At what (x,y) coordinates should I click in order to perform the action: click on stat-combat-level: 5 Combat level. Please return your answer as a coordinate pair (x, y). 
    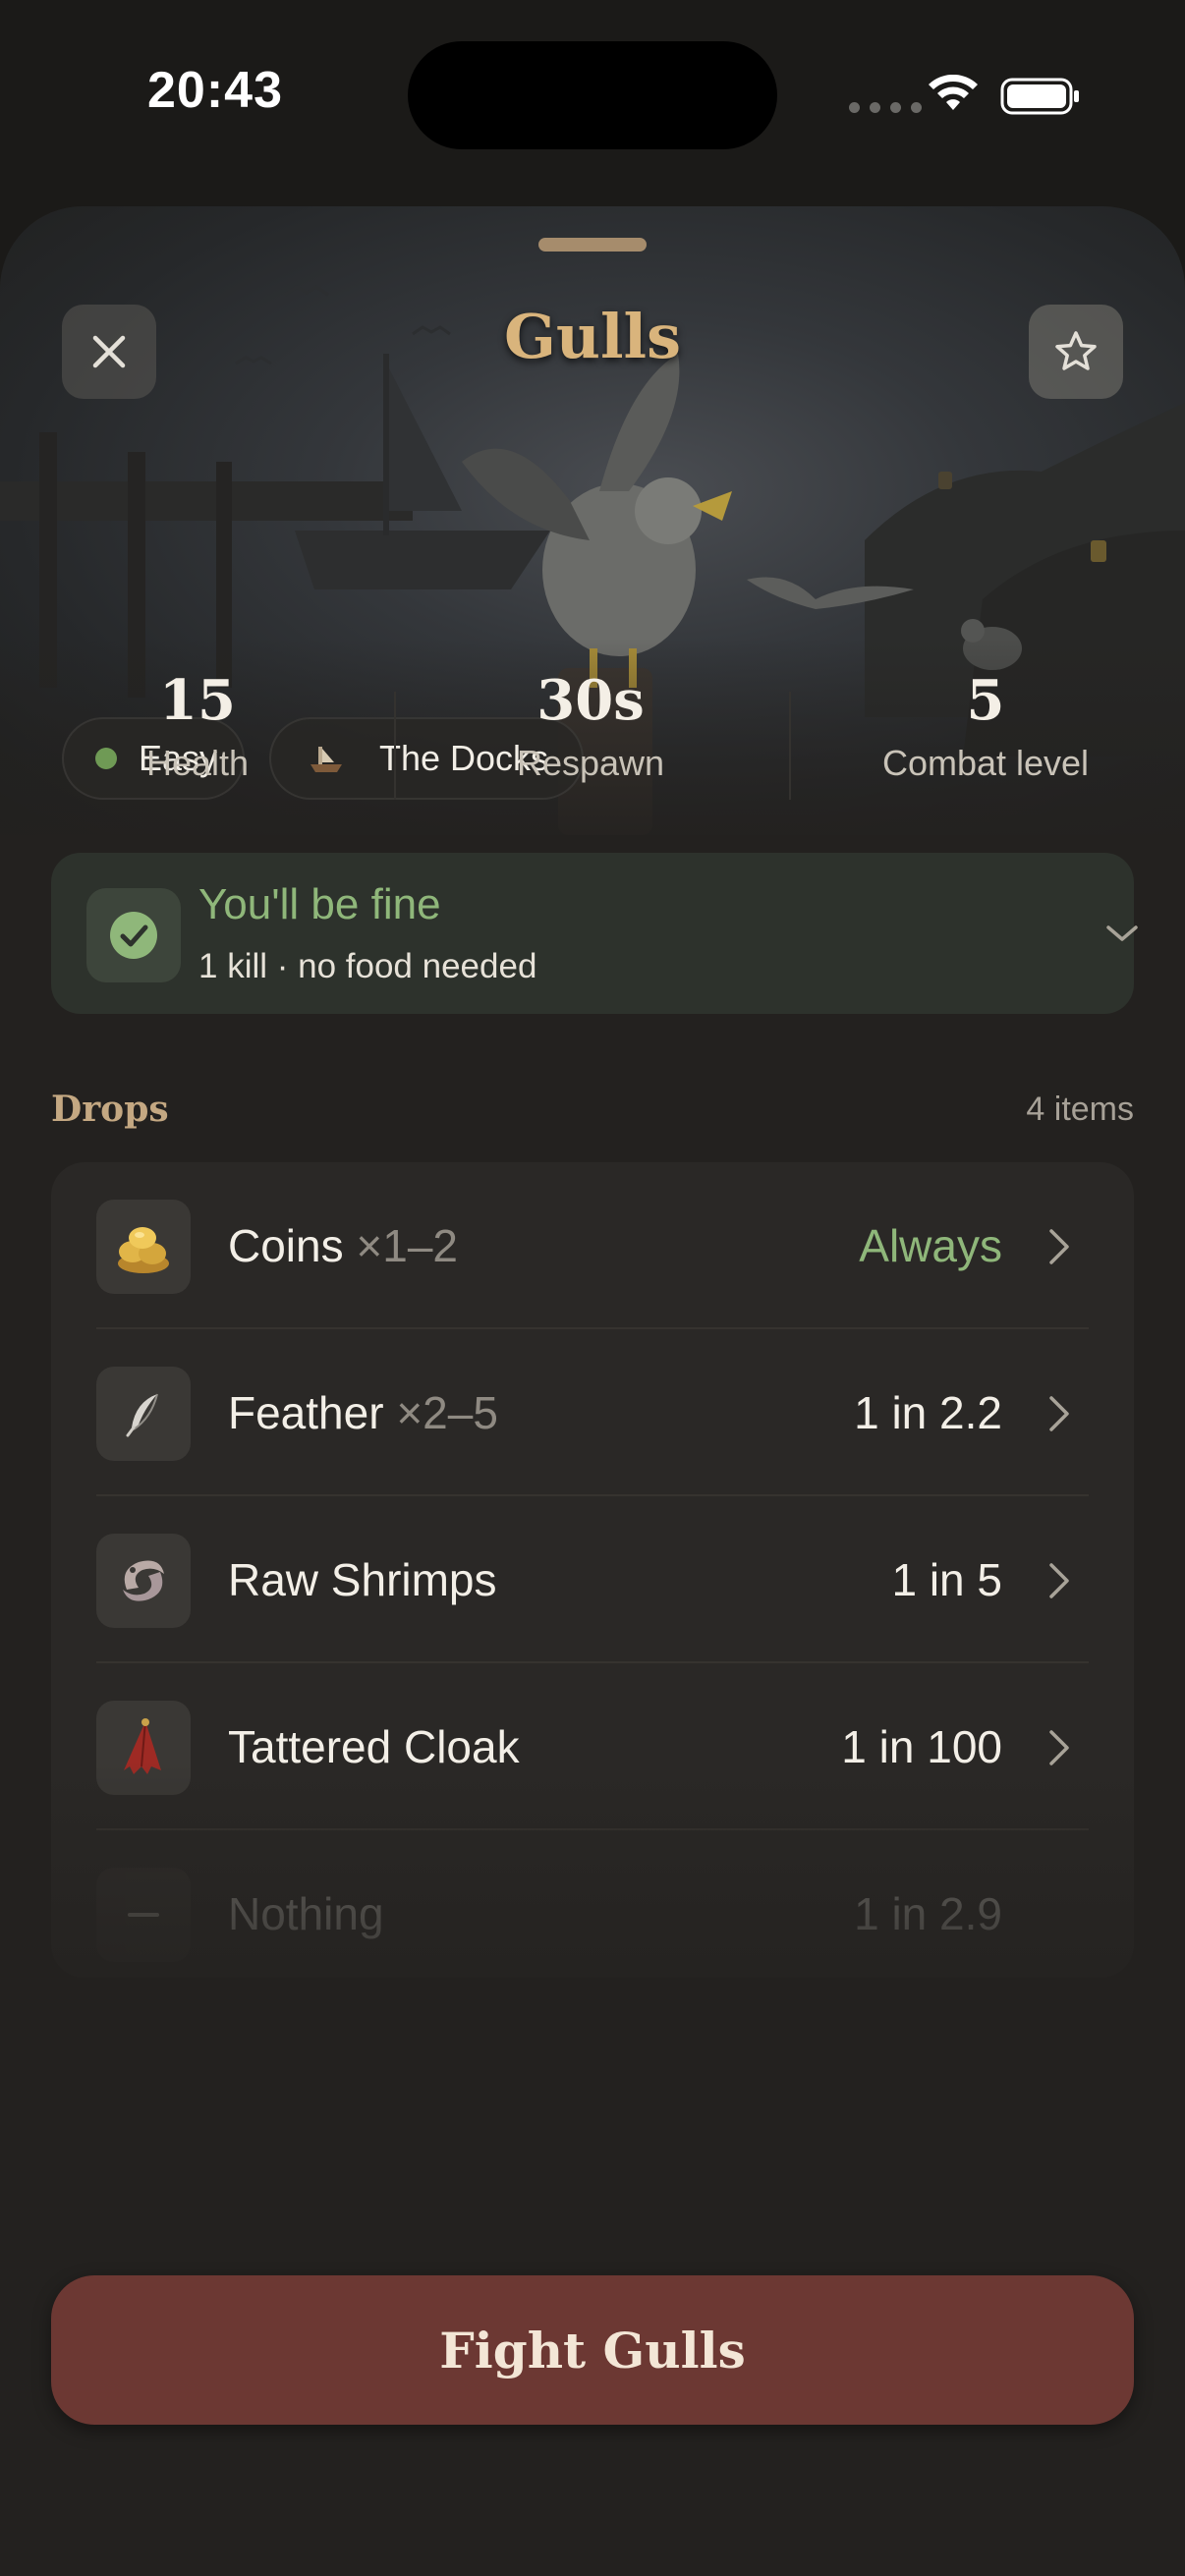
    Looking at the image, I should click on (986, 726).